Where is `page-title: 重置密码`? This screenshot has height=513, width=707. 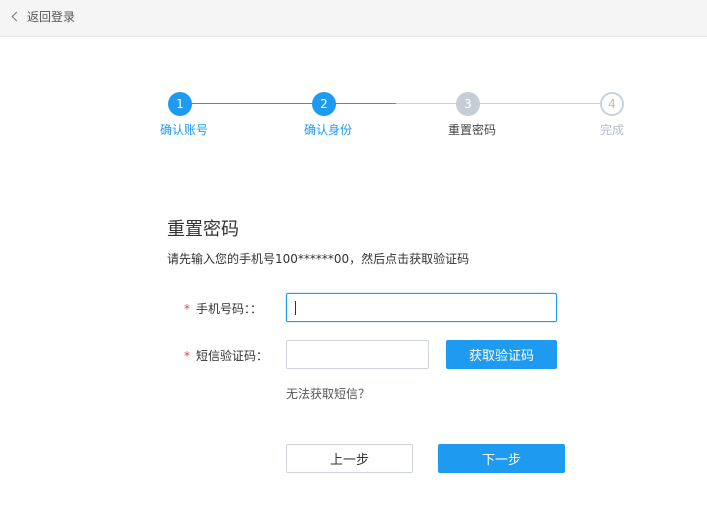 page-title: 重置密码 is located at coordinates (203, 229).